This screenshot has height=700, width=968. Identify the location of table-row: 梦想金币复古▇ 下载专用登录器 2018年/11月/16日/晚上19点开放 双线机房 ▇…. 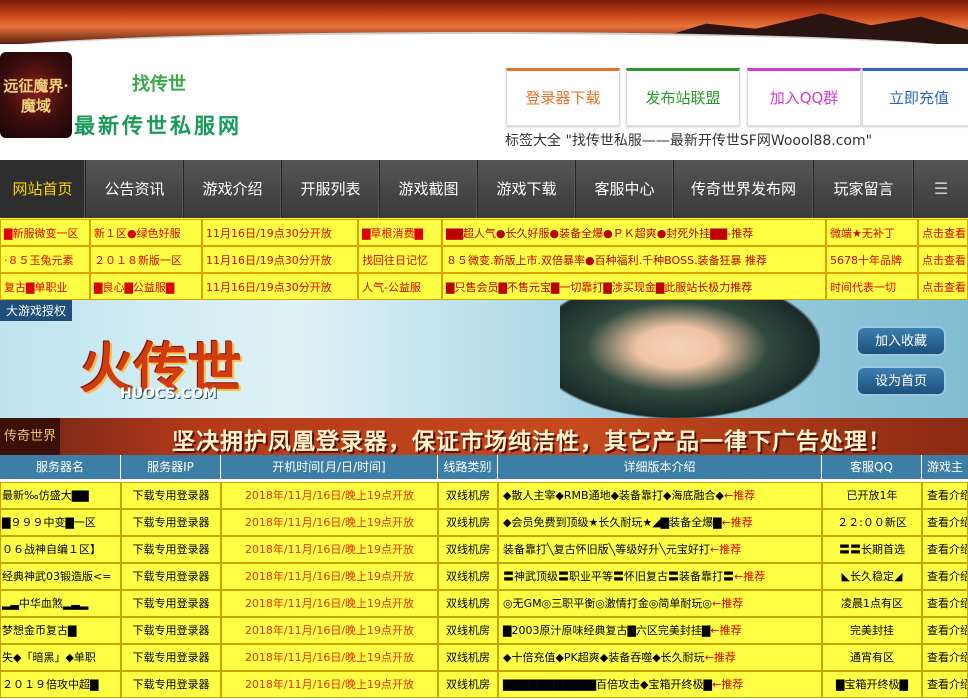
(484, 630).